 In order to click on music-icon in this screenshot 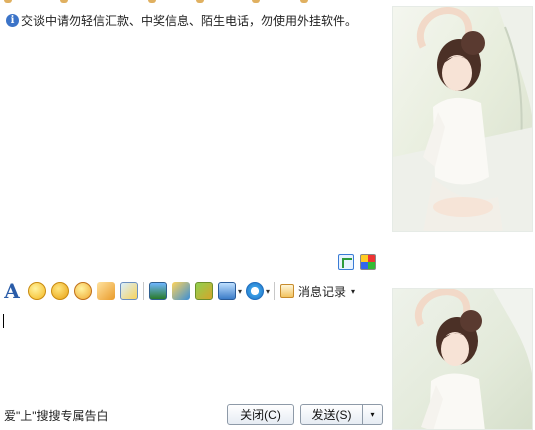, I will do `click(181, 291)`.